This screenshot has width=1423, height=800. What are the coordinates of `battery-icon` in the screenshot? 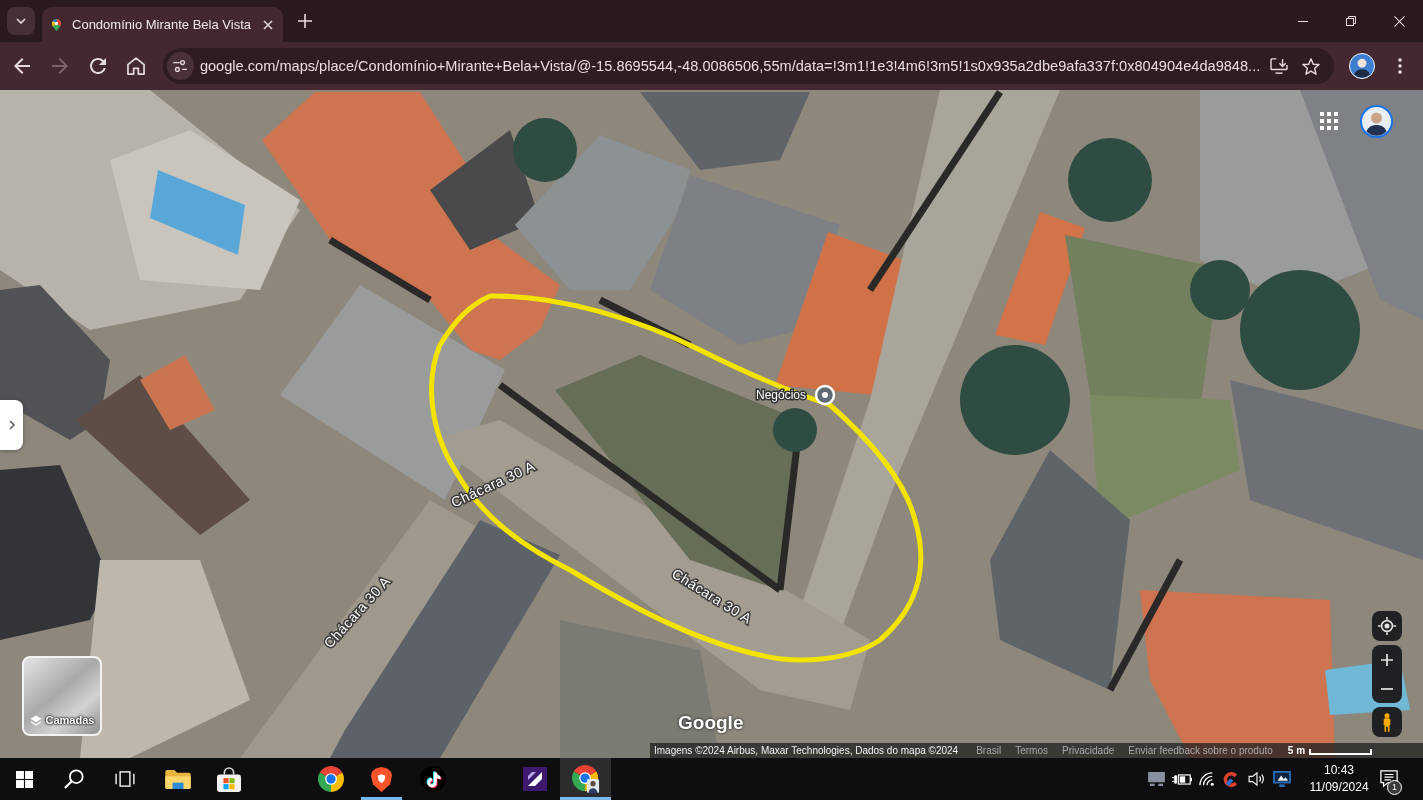 It's located at (1181, 779).